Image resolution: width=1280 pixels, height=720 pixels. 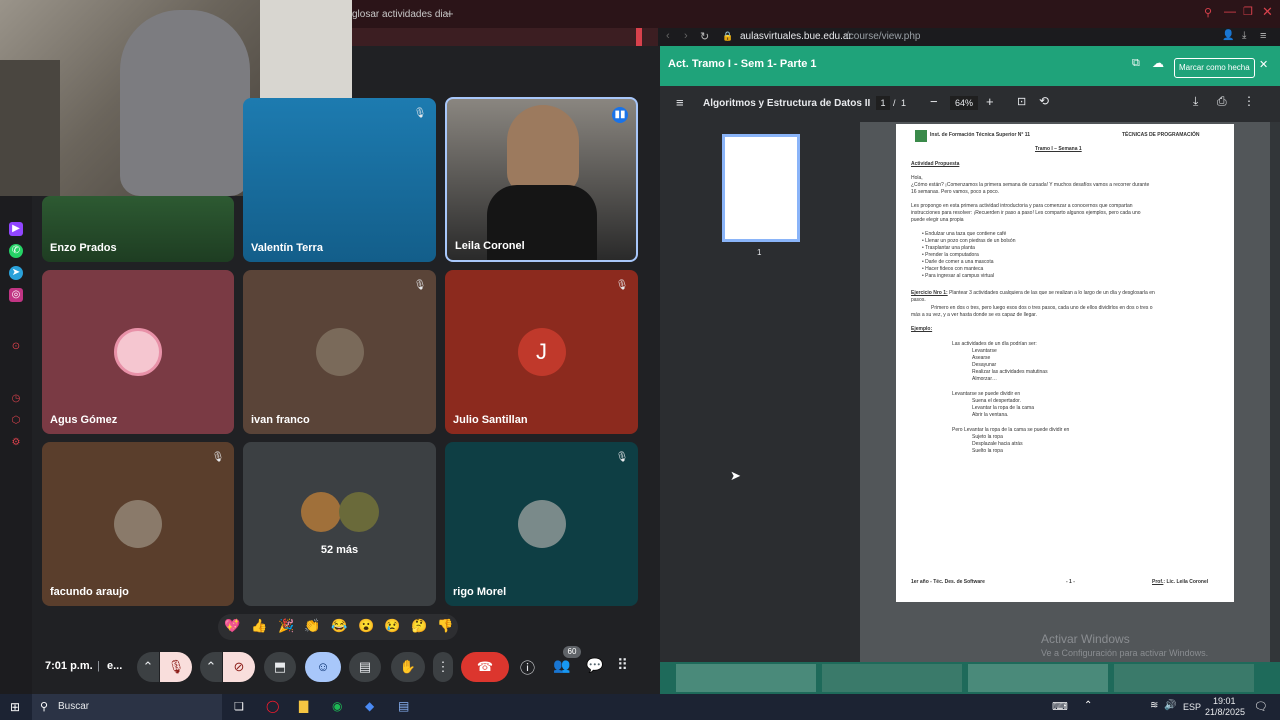 I want to click on reaction-thumbs-up: 👍, so click(x=259, y=626).